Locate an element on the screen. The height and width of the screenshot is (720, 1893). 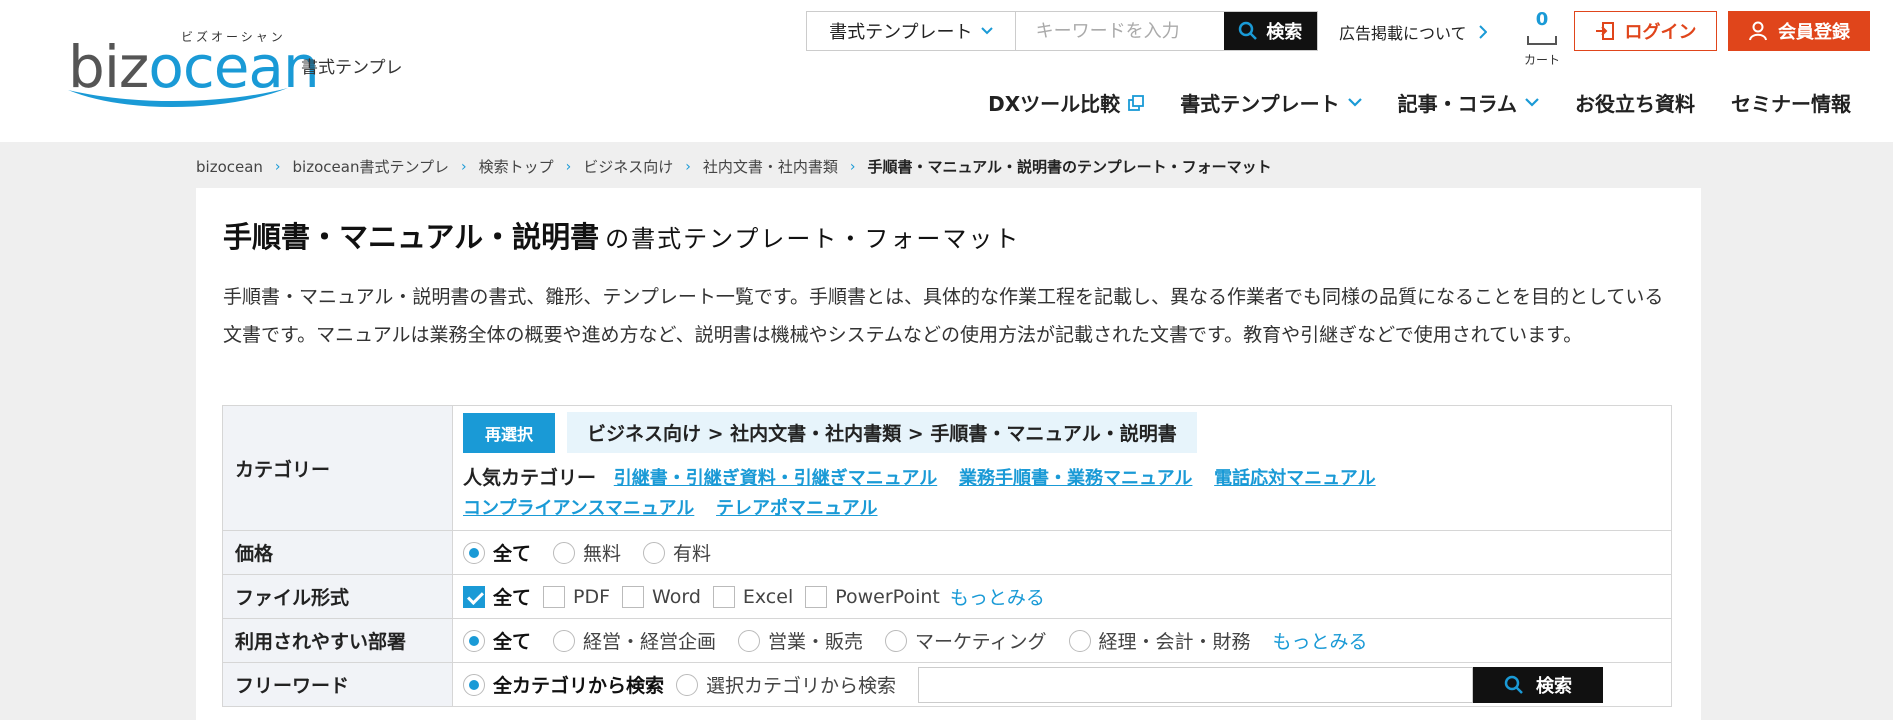
freeword-input is located at coordinates (1196, 684).